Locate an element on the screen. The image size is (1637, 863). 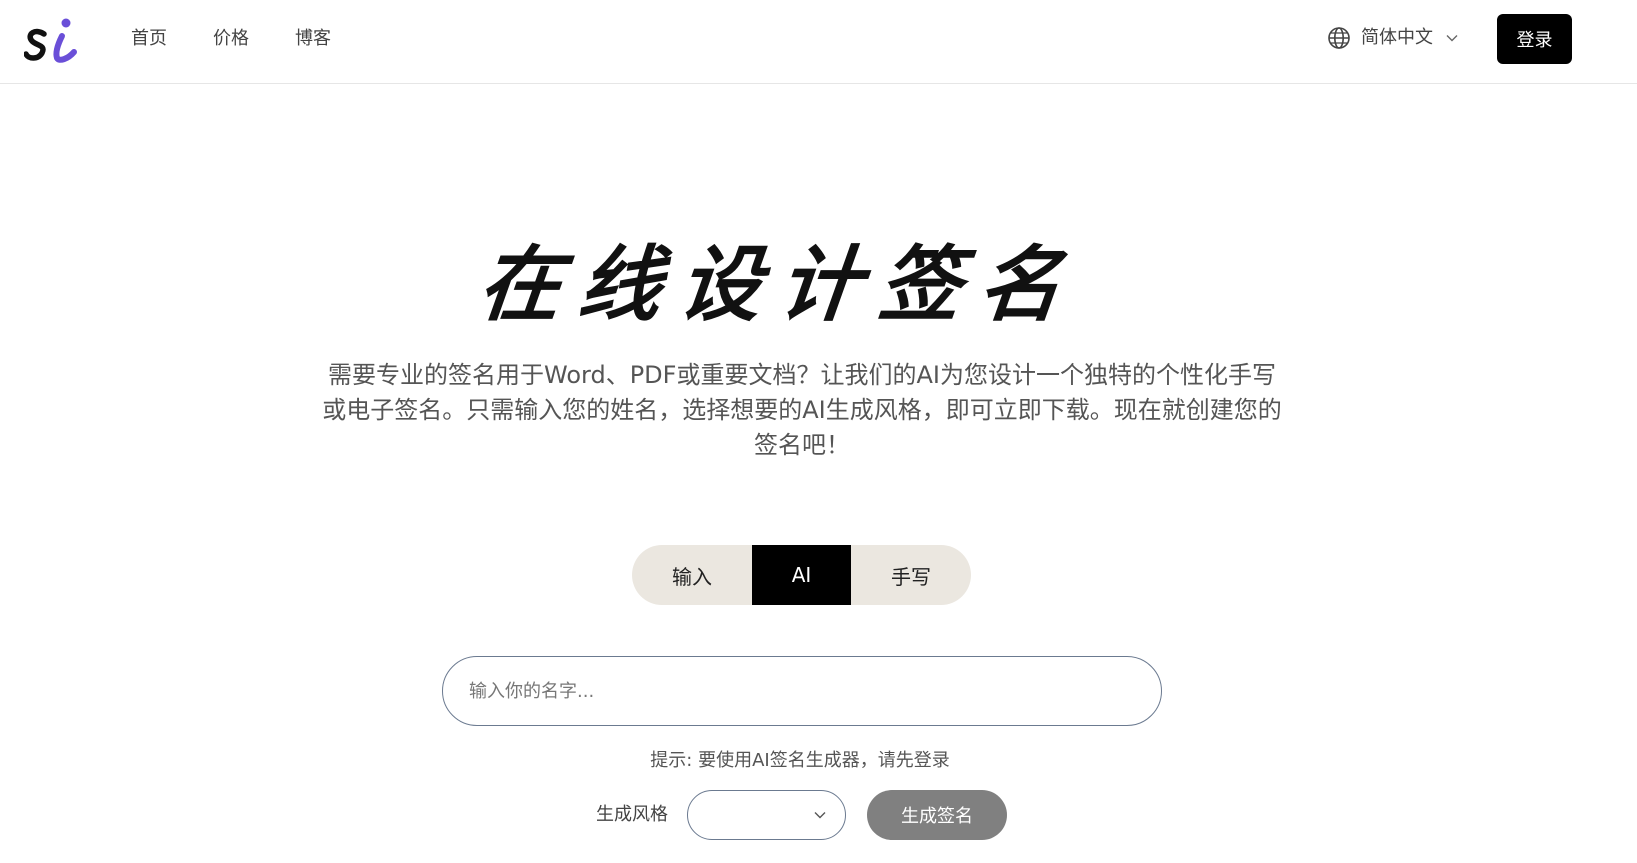
generate-signature-button: 生成签名 is located at coordinates (937, 815).